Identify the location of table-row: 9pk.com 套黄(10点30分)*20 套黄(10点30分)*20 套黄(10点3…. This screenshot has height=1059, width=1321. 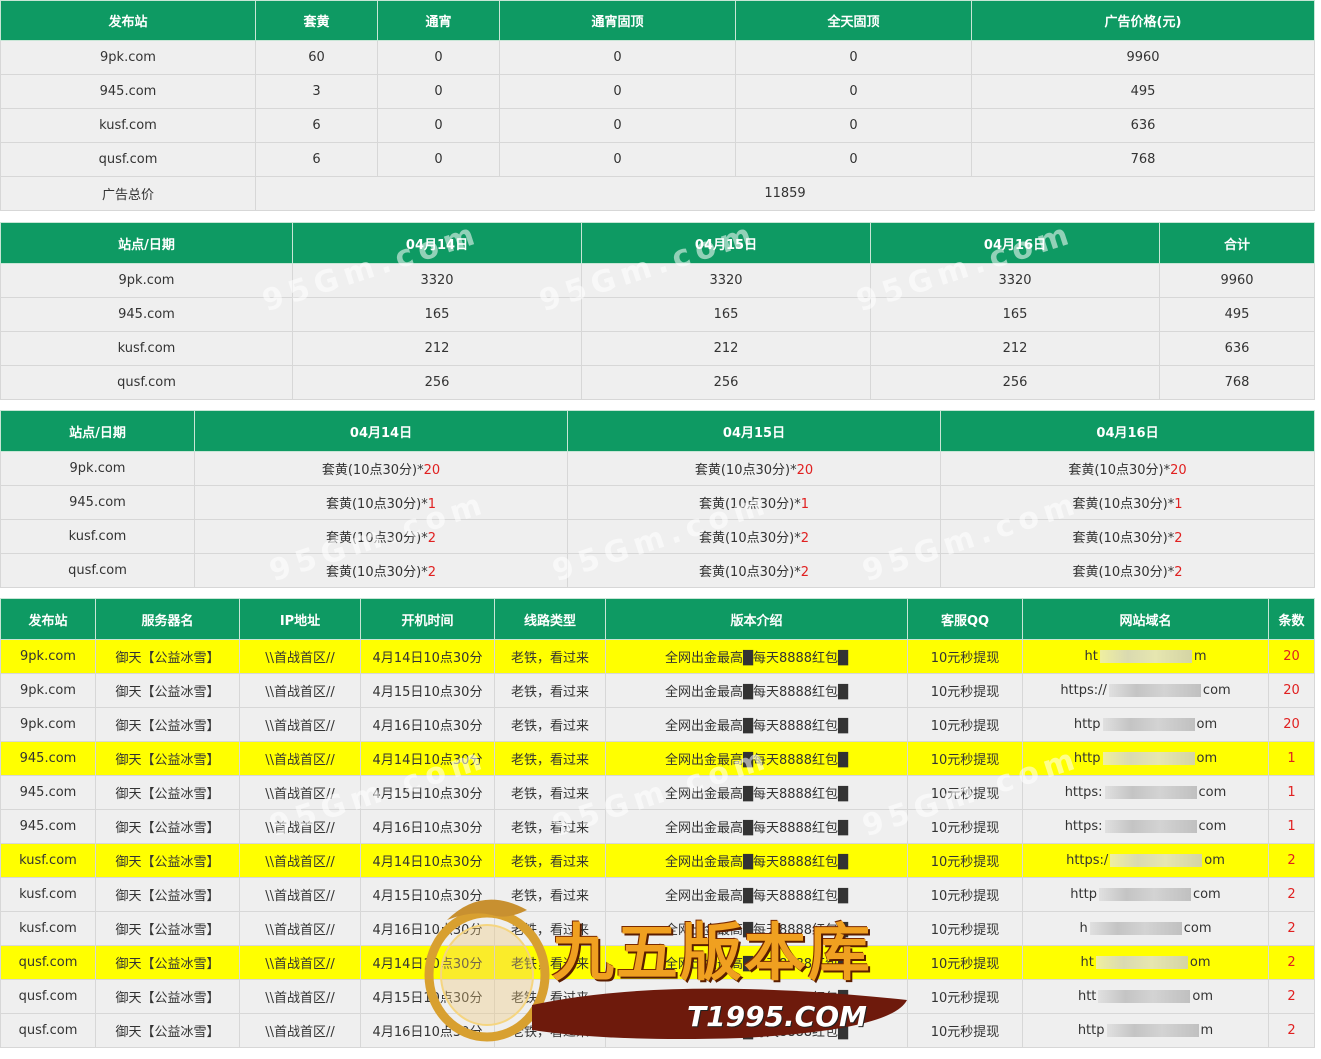
(657, 468).